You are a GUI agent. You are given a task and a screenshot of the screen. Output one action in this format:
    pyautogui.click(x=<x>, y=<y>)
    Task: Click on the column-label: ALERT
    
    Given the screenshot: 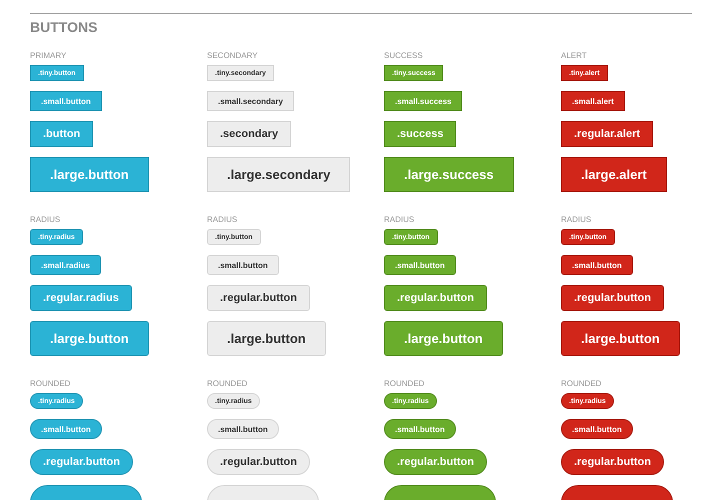 What is the action you would take?
    pyautogui.click(x=574, y=56)
    